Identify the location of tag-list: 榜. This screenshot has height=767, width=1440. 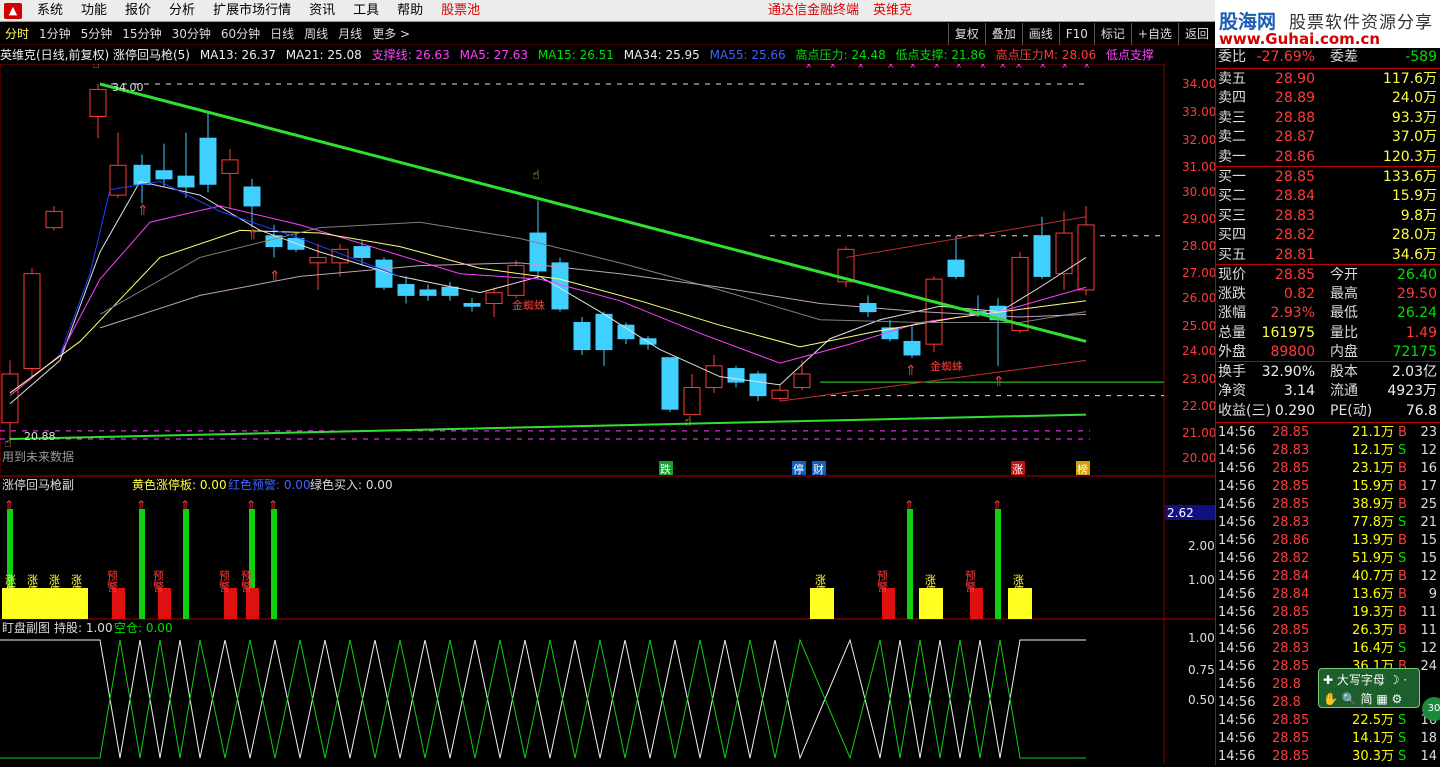
(1082, 469).